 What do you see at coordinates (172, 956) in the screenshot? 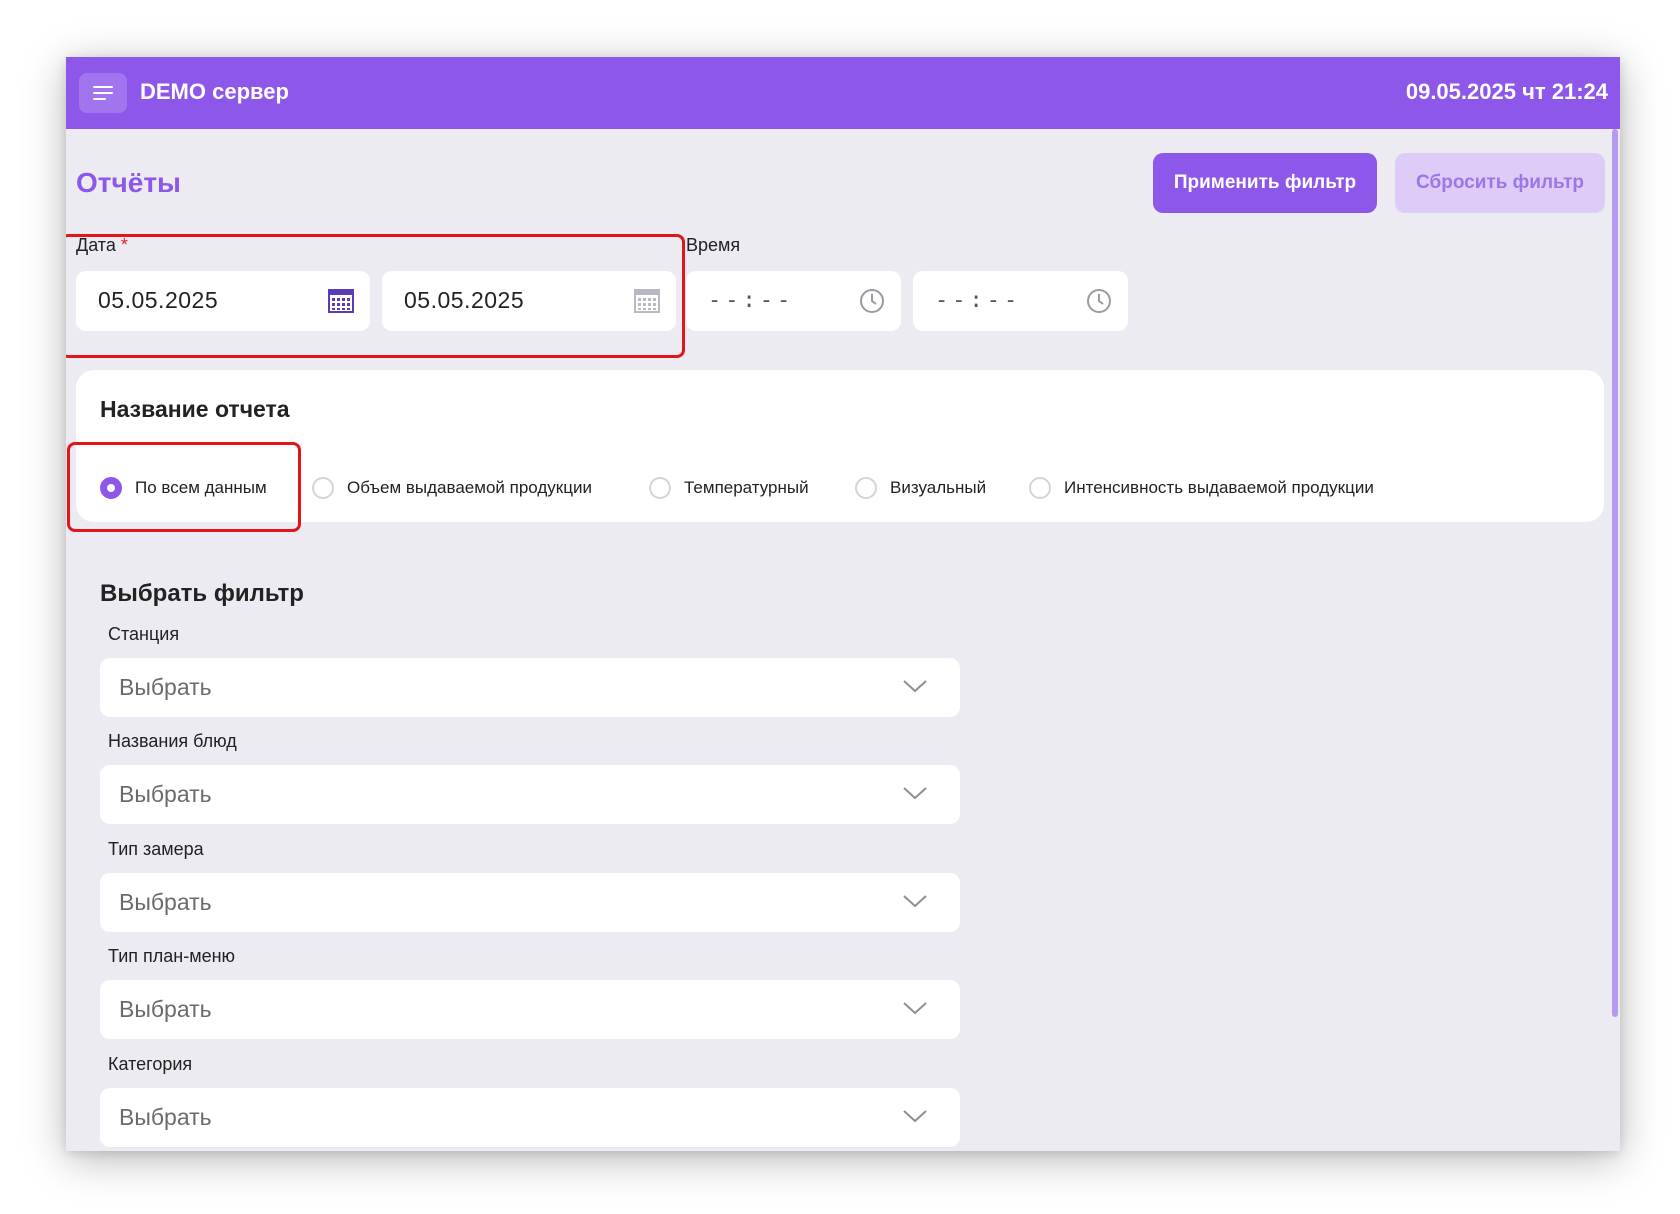
I see `menu-plan-type-label: Тип план-меню` at bounding box center [172, 956].